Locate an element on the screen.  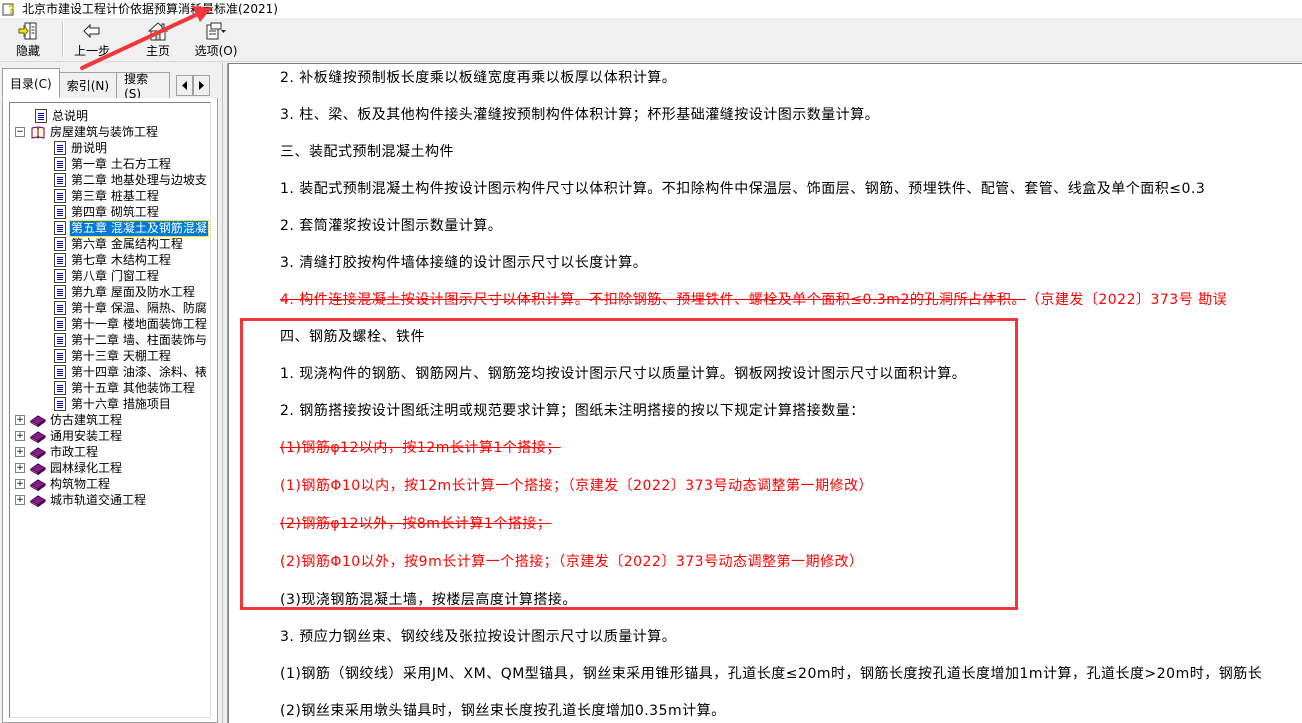
tab-scroll-right-button is located at coordinates (201, 85).